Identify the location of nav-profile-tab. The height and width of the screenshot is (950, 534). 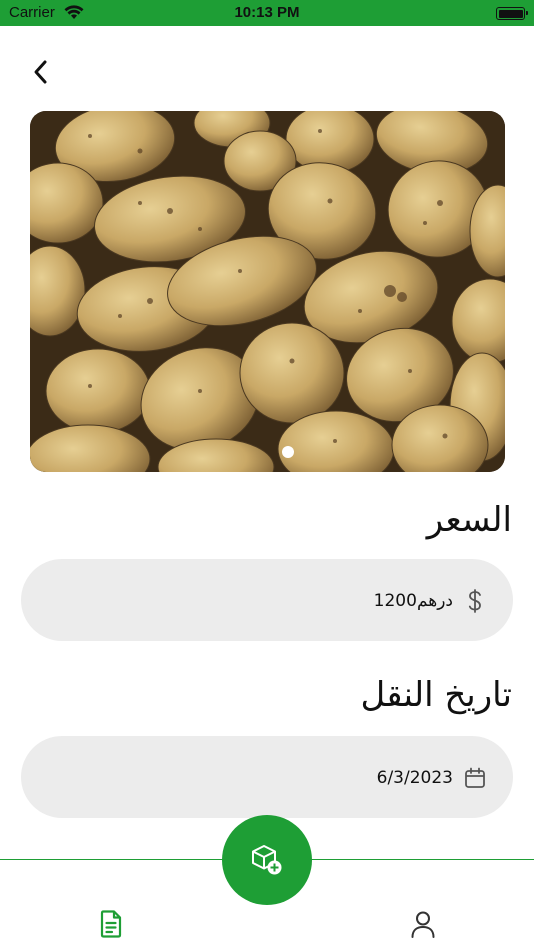
(423, 924).